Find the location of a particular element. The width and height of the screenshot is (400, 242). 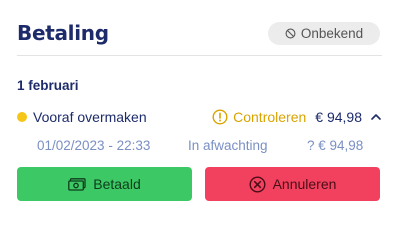

cash-icon is located at coordinates (77, 184).